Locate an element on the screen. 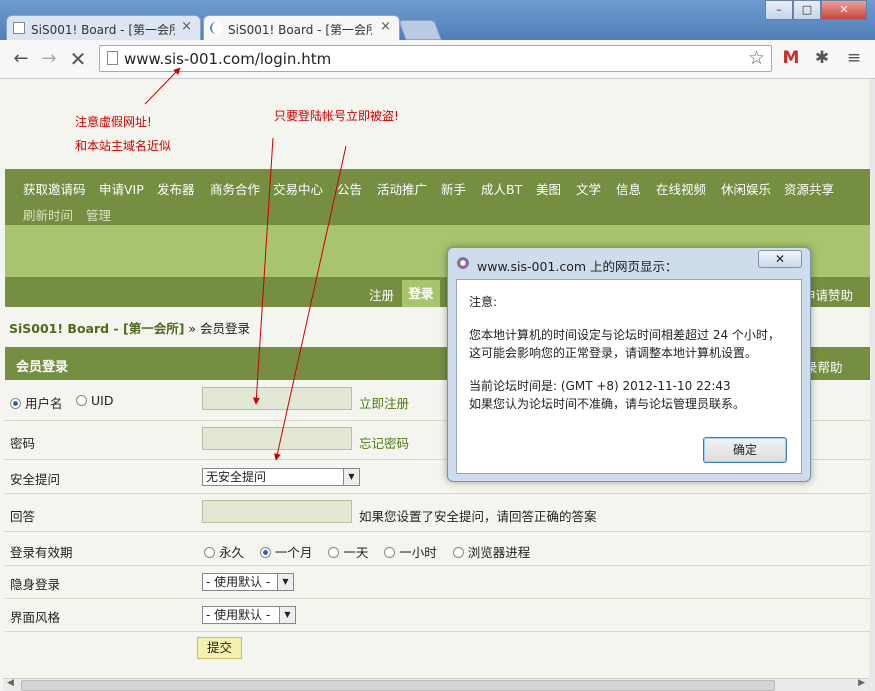 This screenshot has height=691, width=875. arrow-to-password is located at coordinates (310, 303).